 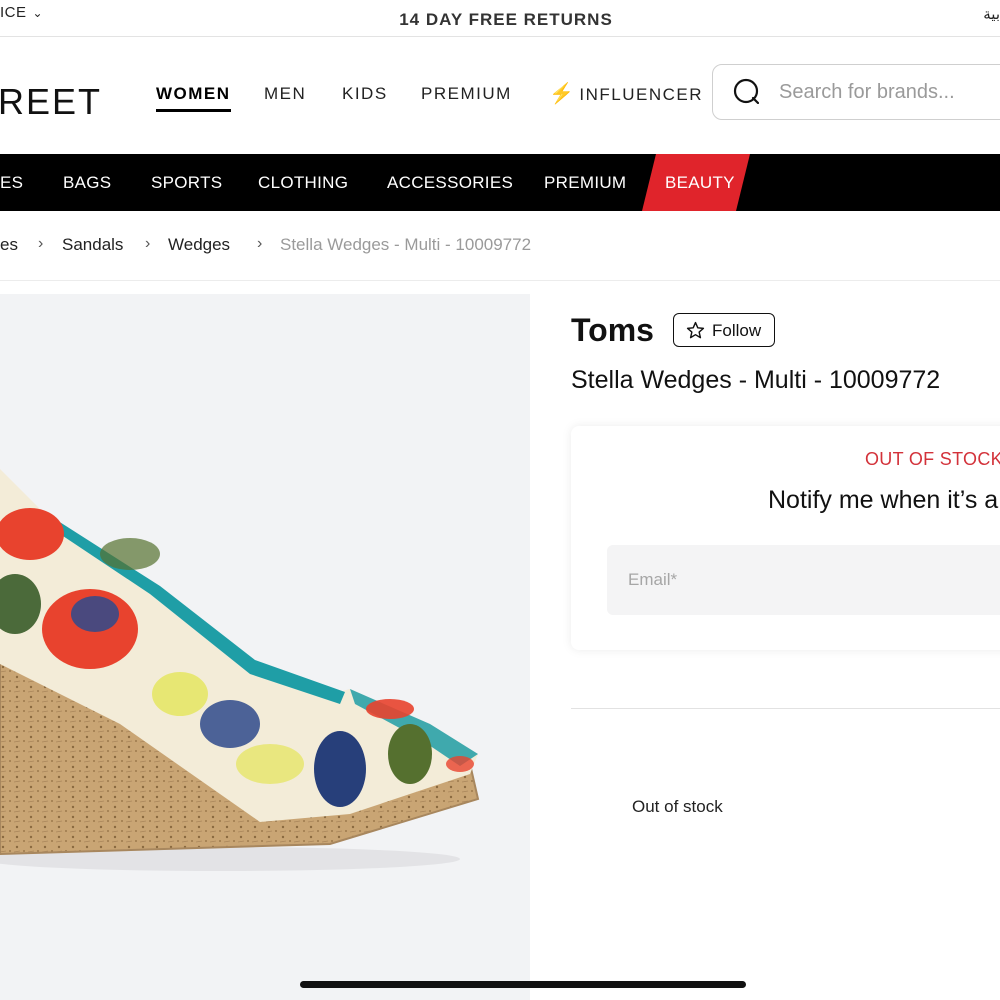 What do you see at coordinates (585, 183) in the screenshot?
I see `category-premium: PREMIUM` at bounding box center [585, 183].